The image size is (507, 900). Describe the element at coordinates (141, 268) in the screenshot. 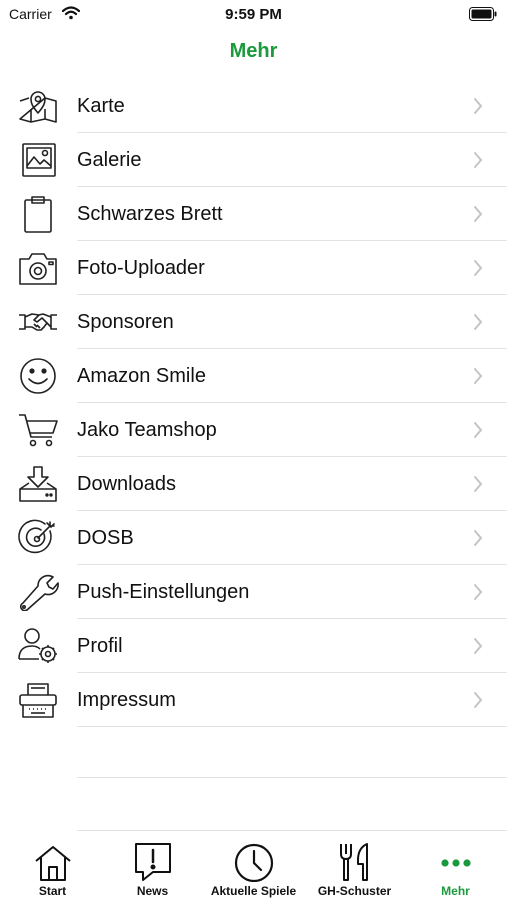

I see `menu-item-label: Foto-Uploader` at that location.